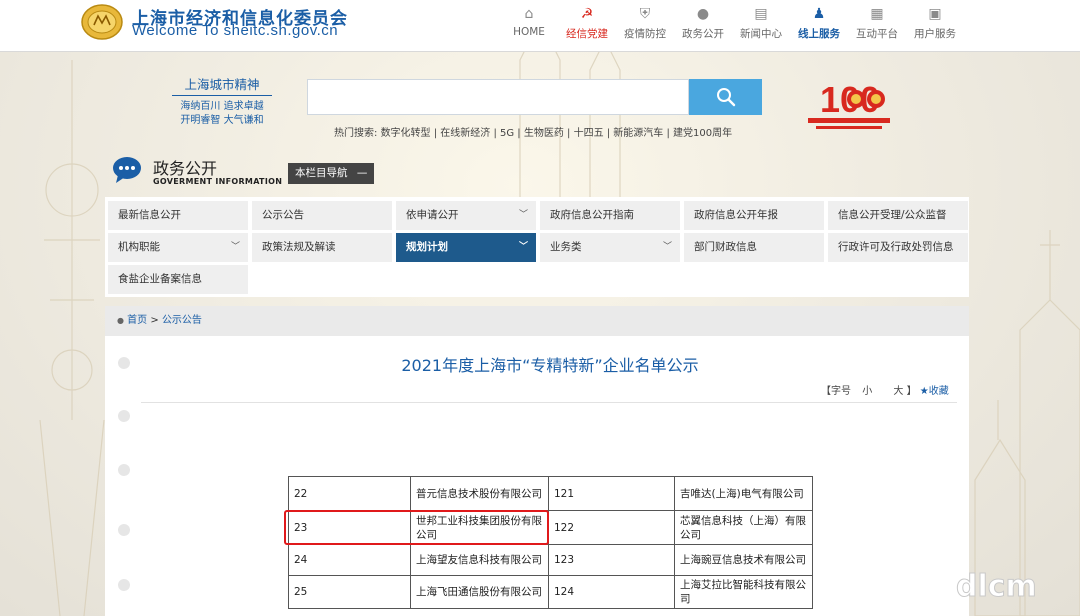 This screenshot has width=1080, height=616. Describe the element at coordinates (550, 365) in the screenshot. I see `article-title: 2021年度上海市“专精特新”企业名单公示` at that location.